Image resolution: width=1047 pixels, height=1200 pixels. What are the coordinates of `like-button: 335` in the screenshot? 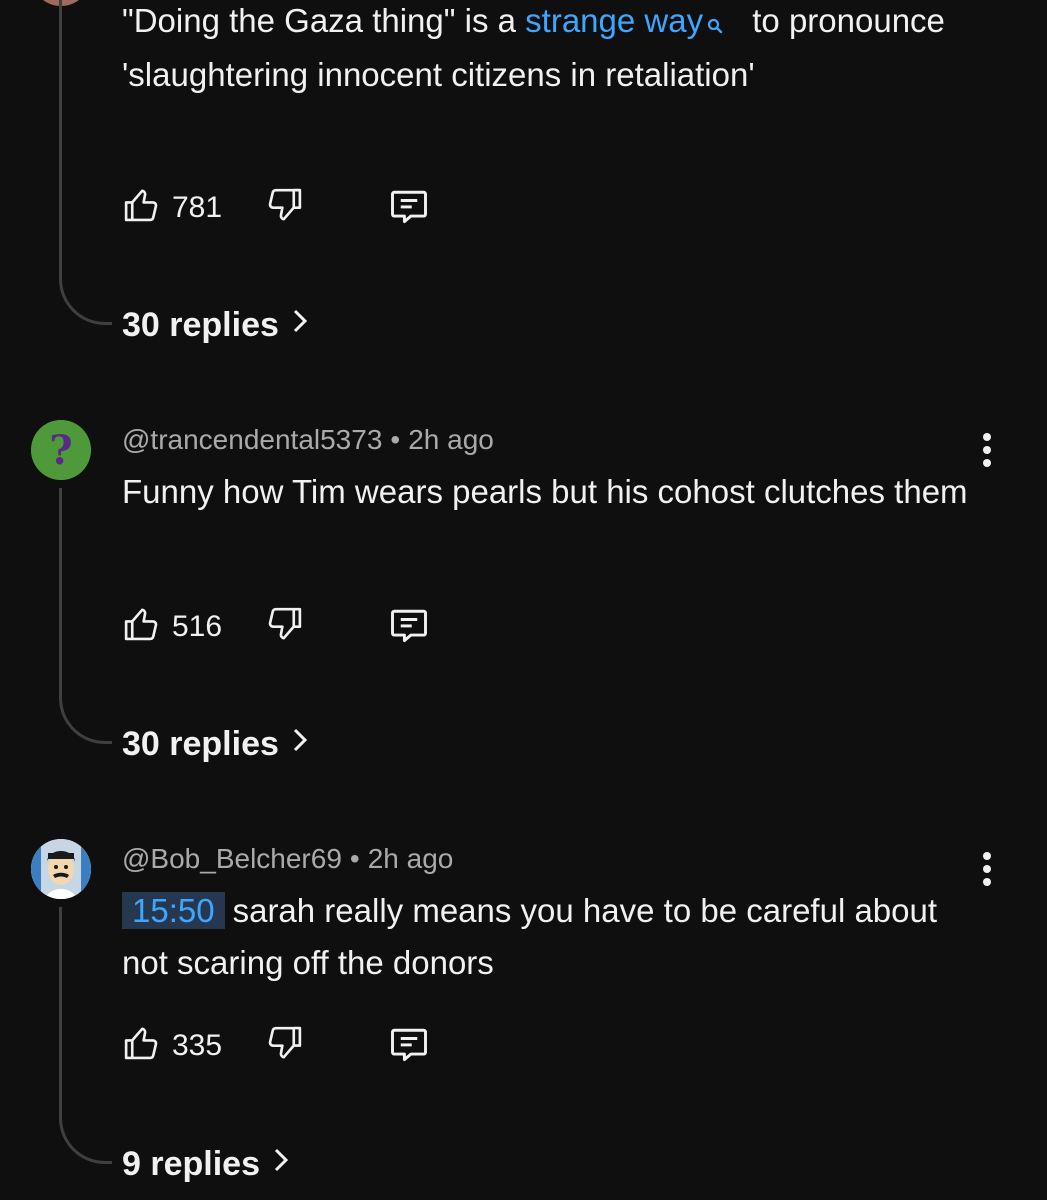 It's located at (171, 1045).